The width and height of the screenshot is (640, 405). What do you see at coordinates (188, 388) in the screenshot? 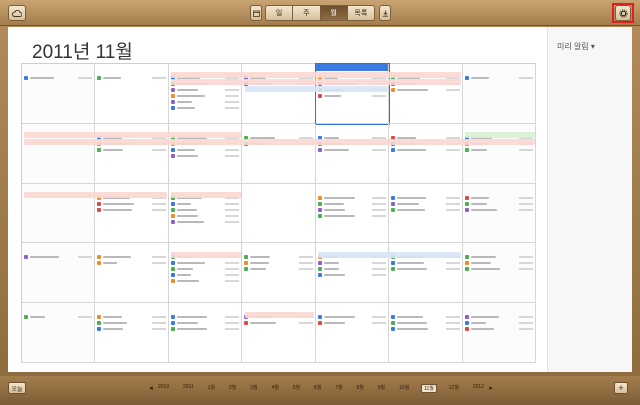
I see `timeline-item: 2011` at bounding box center [188, 388].